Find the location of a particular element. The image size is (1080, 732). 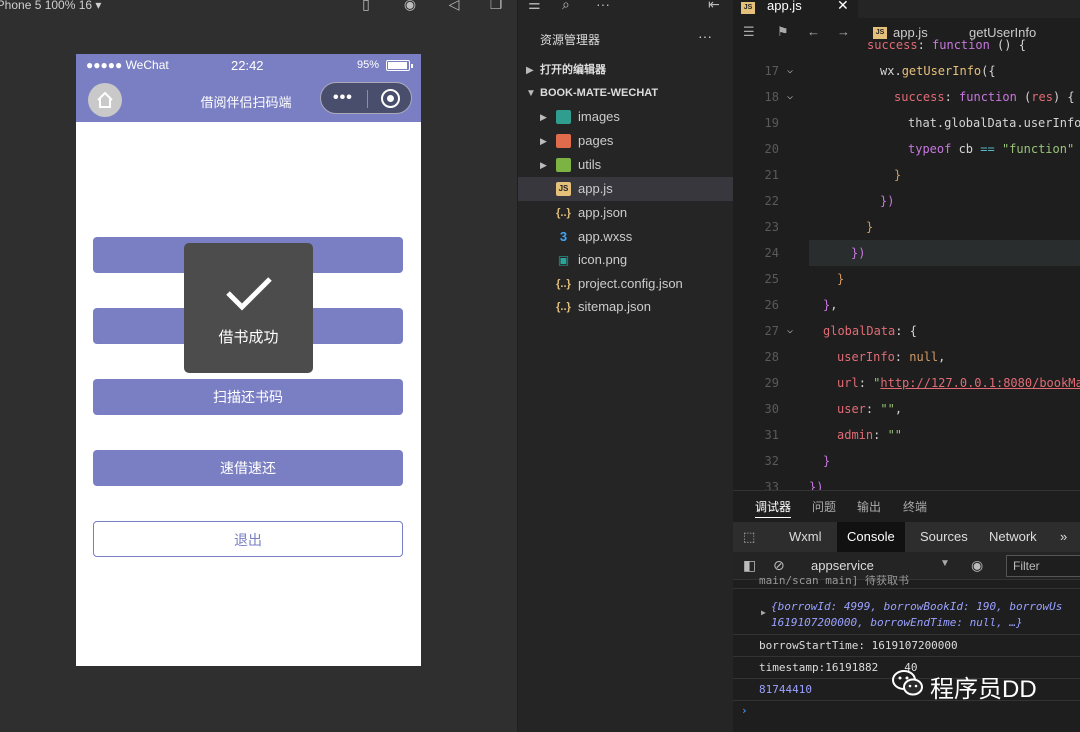

window-icon: ❐ is located at coordinates (496, 6).